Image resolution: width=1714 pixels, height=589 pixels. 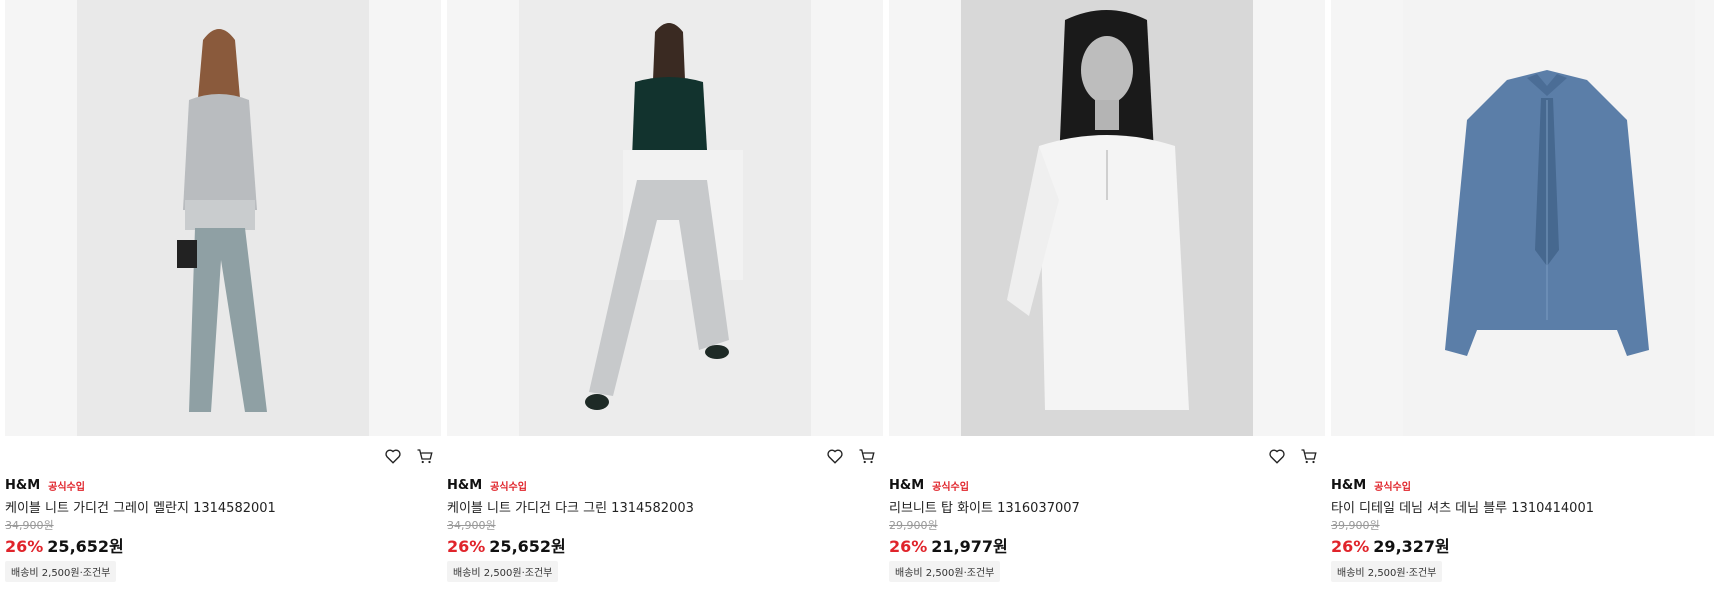 I want to click on product-title: 타이 디테일 데님 셔츠 데님 블루 1310414001, so click(x=1522, y=506).